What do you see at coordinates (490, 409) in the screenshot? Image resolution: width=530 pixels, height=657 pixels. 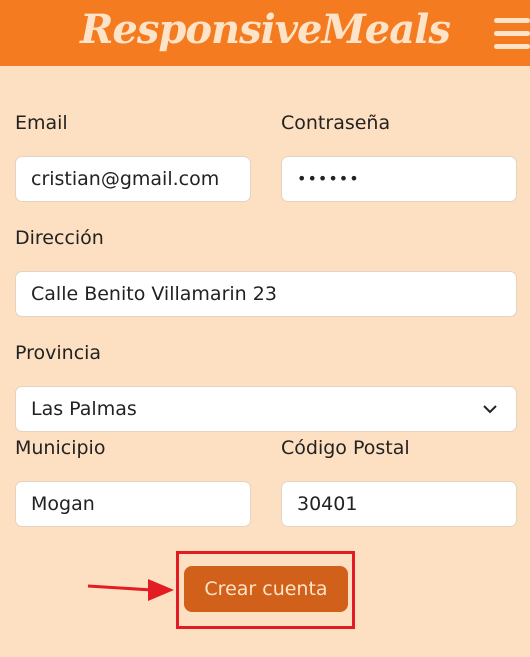 I see `chevron-down-icon` at bounding box center [490, 409].